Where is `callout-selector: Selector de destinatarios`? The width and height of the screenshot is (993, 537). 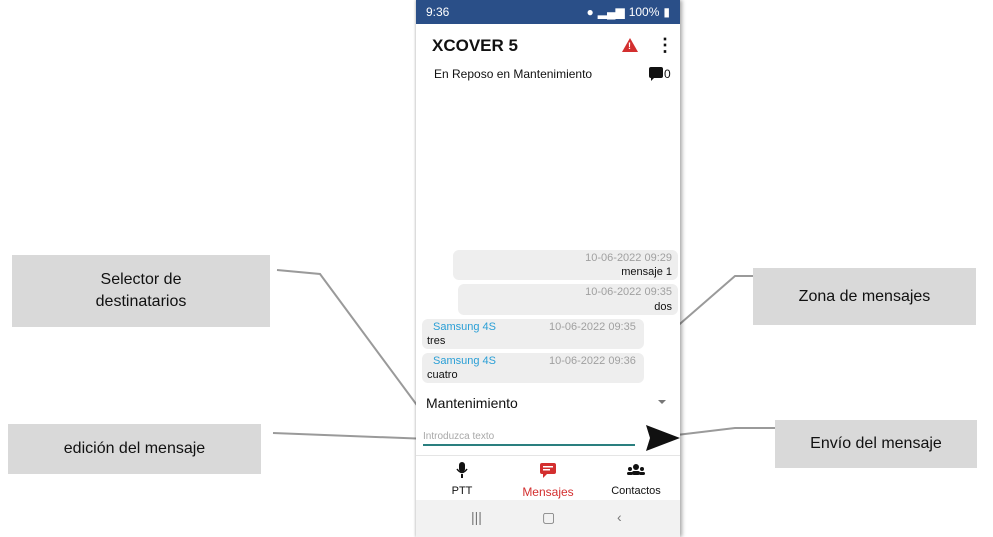 callout-selector: Selector de destinatarios is located at coordinates (141, 291).